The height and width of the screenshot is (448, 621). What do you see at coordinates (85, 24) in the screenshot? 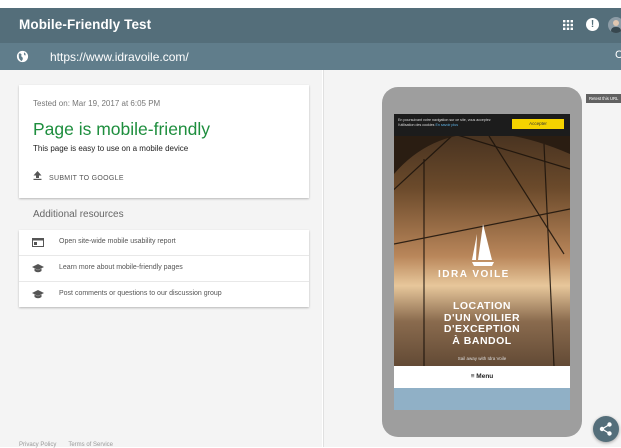
I see `app-title: Mobile-Friendly Test` at bounding box center [85, 24].